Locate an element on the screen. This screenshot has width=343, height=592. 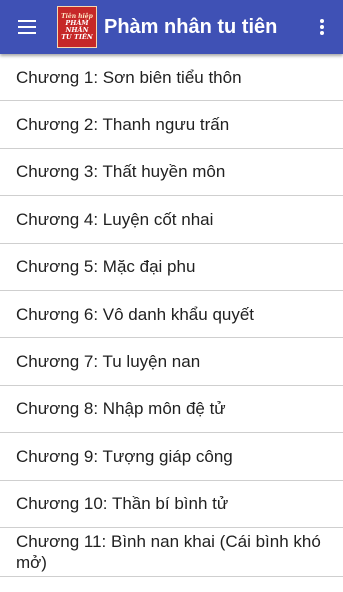
chapter-item: Chương 2: Thanh ngưu trấn is located at coordinates (171, 125).